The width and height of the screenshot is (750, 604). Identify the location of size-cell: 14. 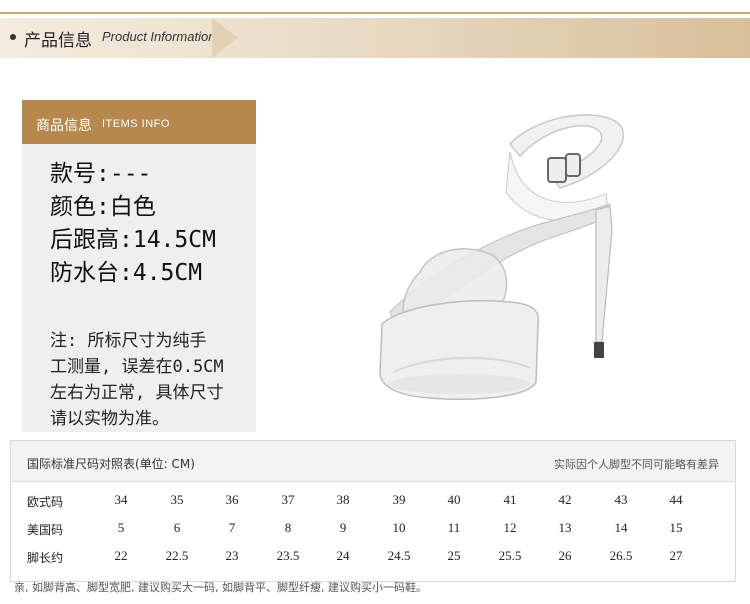
(621, 527).